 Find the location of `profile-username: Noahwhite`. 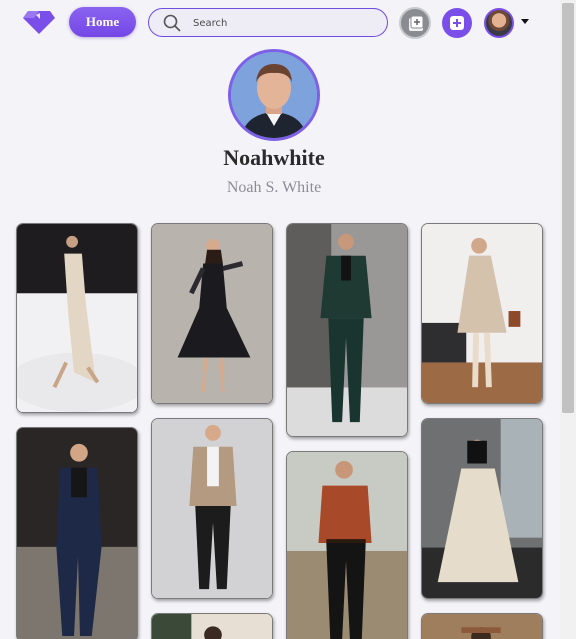

profile-username: Noahwhite is located at coordinates (274, 157).